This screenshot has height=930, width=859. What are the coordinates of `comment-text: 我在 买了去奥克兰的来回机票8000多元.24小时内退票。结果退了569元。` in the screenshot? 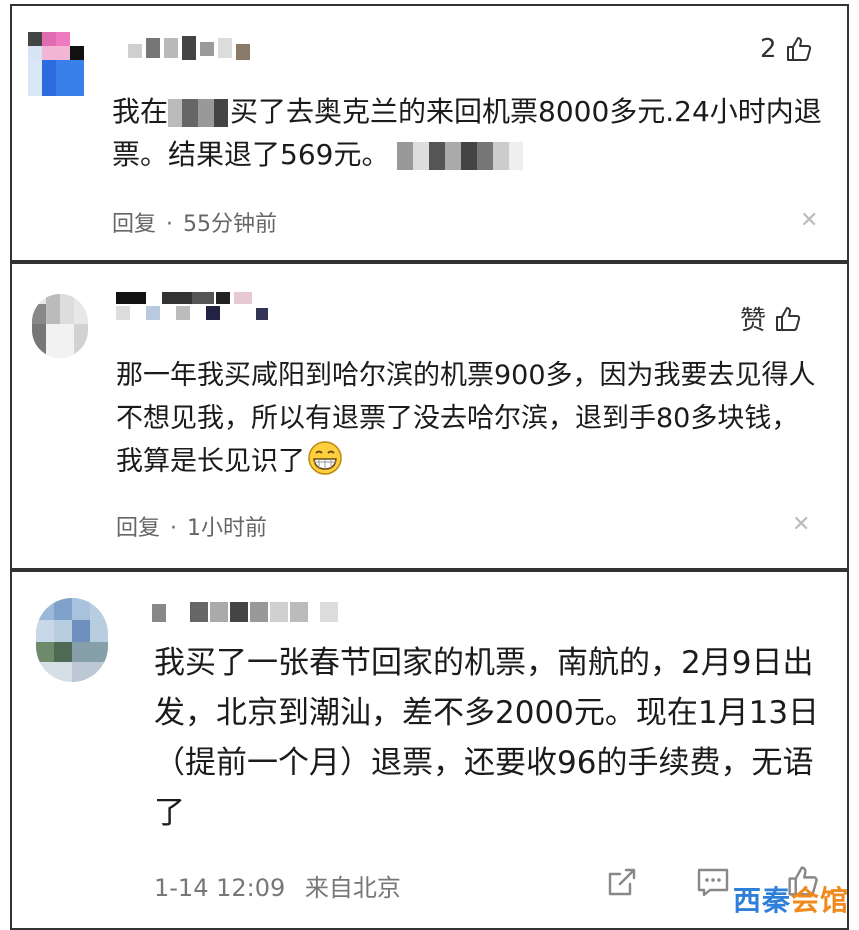 It's located at (467, 133).